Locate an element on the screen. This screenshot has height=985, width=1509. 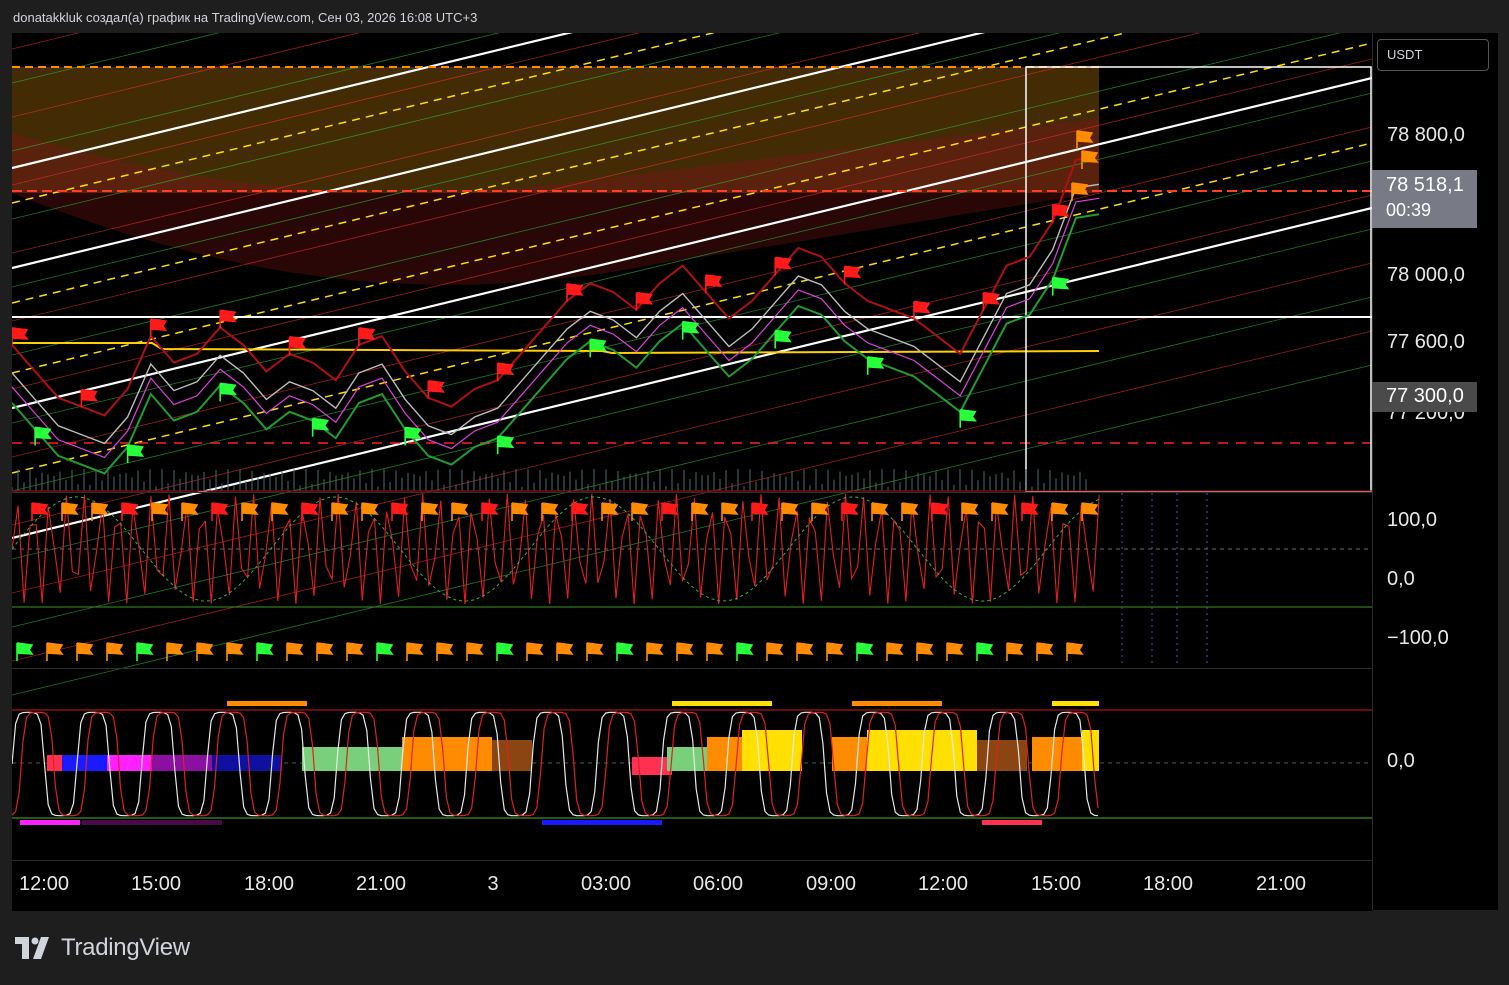
lower-shade is located at coordinates (555, 239).